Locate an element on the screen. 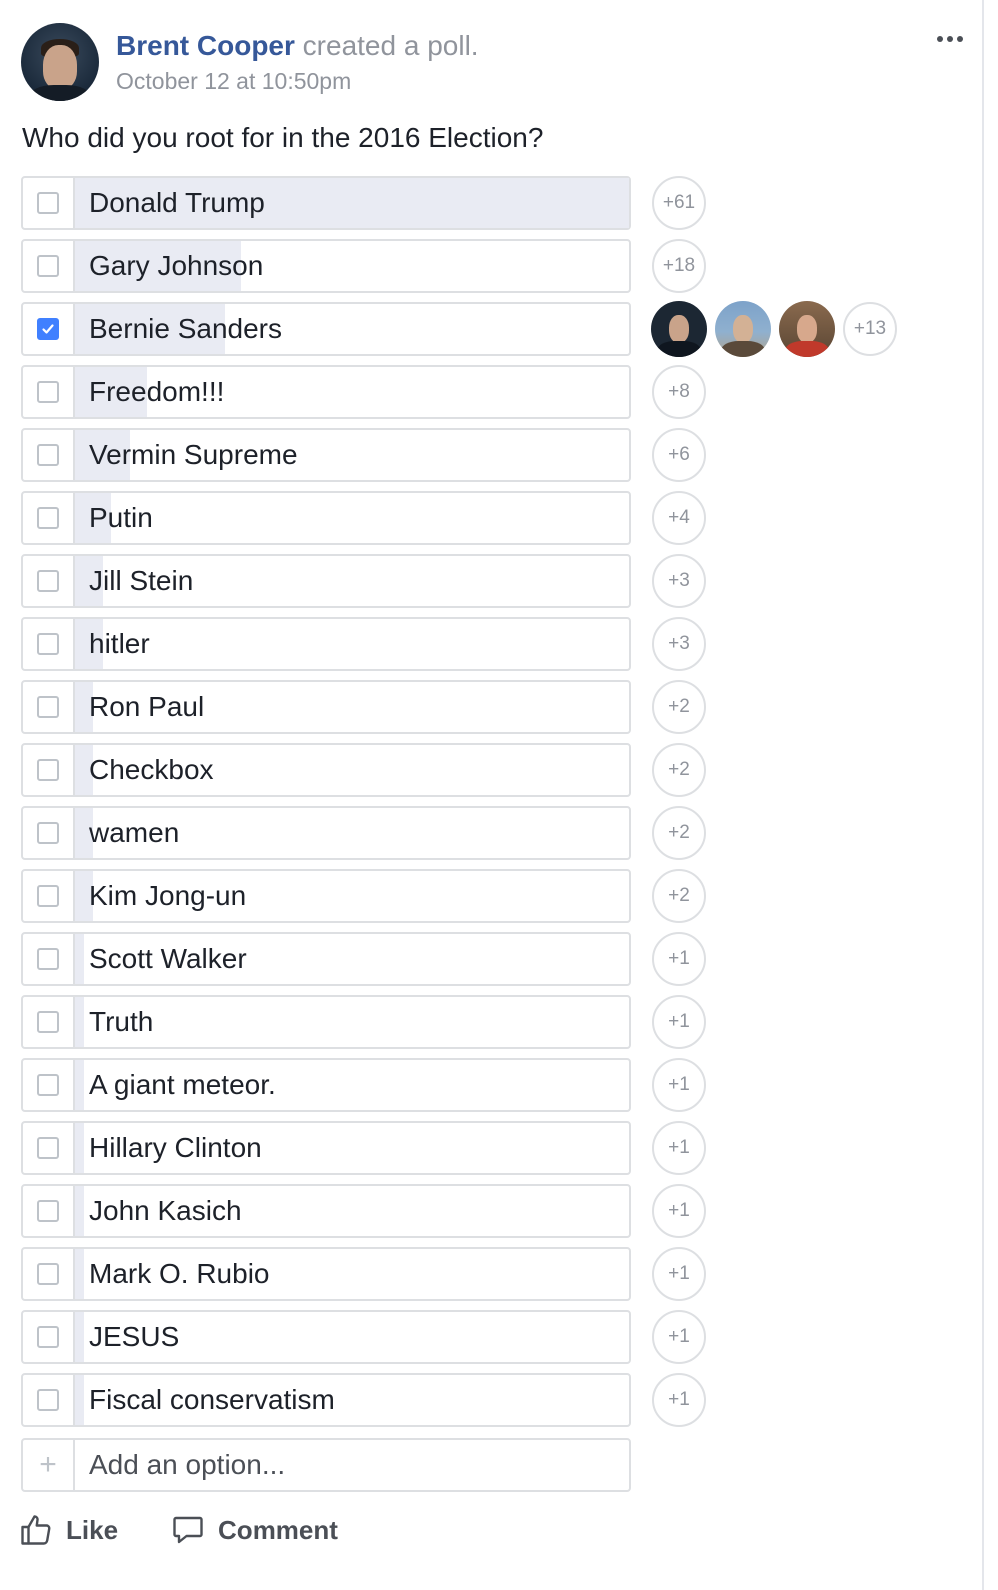 This screenshot has width=998, height=1590. option-label: Fiscal conservatism is located at coordinates (212, 1399).